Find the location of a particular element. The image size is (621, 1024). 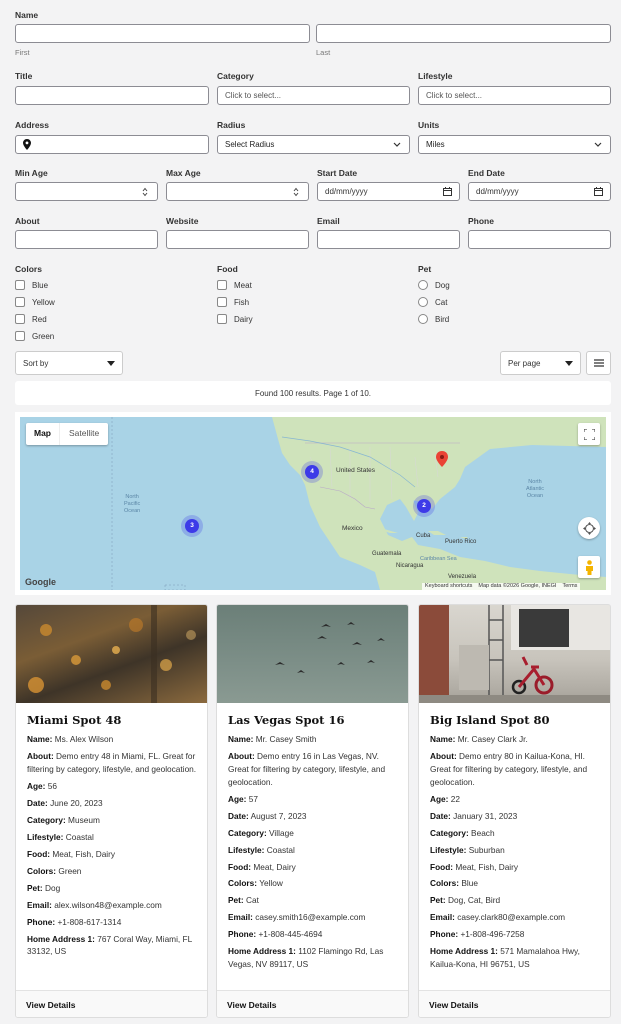

units-select: Miles is located at coordinates (514, 144).